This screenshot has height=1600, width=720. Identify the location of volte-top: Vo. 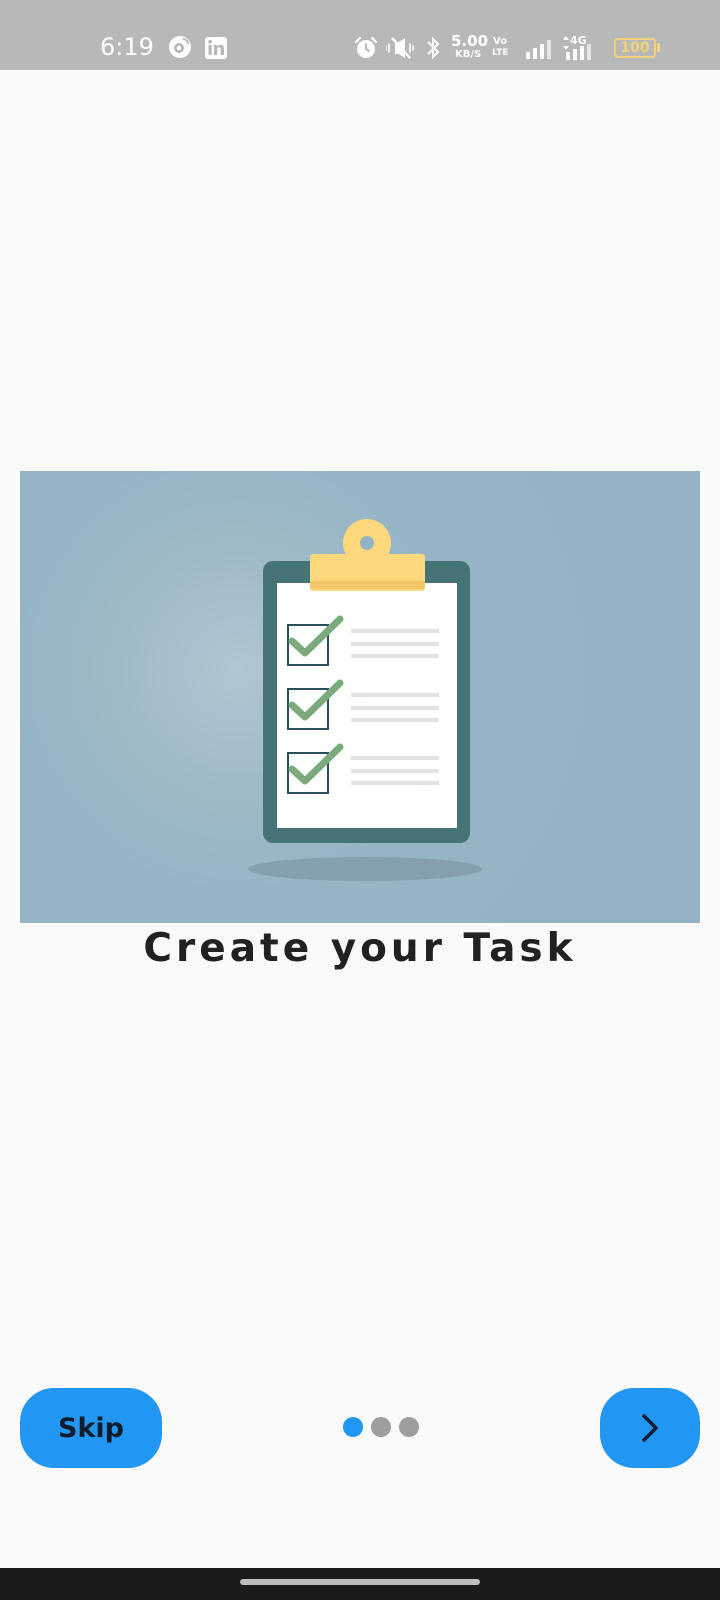
(500, 41).